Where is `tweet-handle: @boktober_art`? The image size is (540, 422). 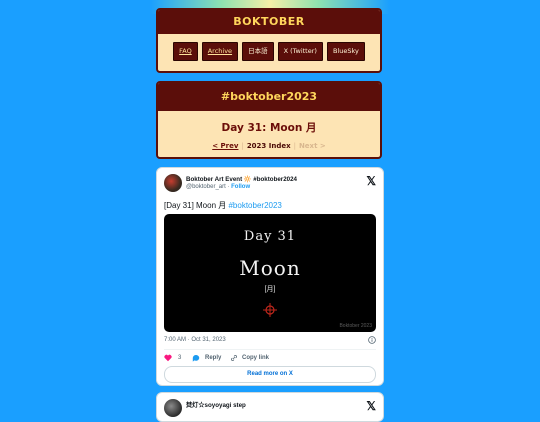 tweet-handle: @boktober_art is located at coordinates (206, 187).